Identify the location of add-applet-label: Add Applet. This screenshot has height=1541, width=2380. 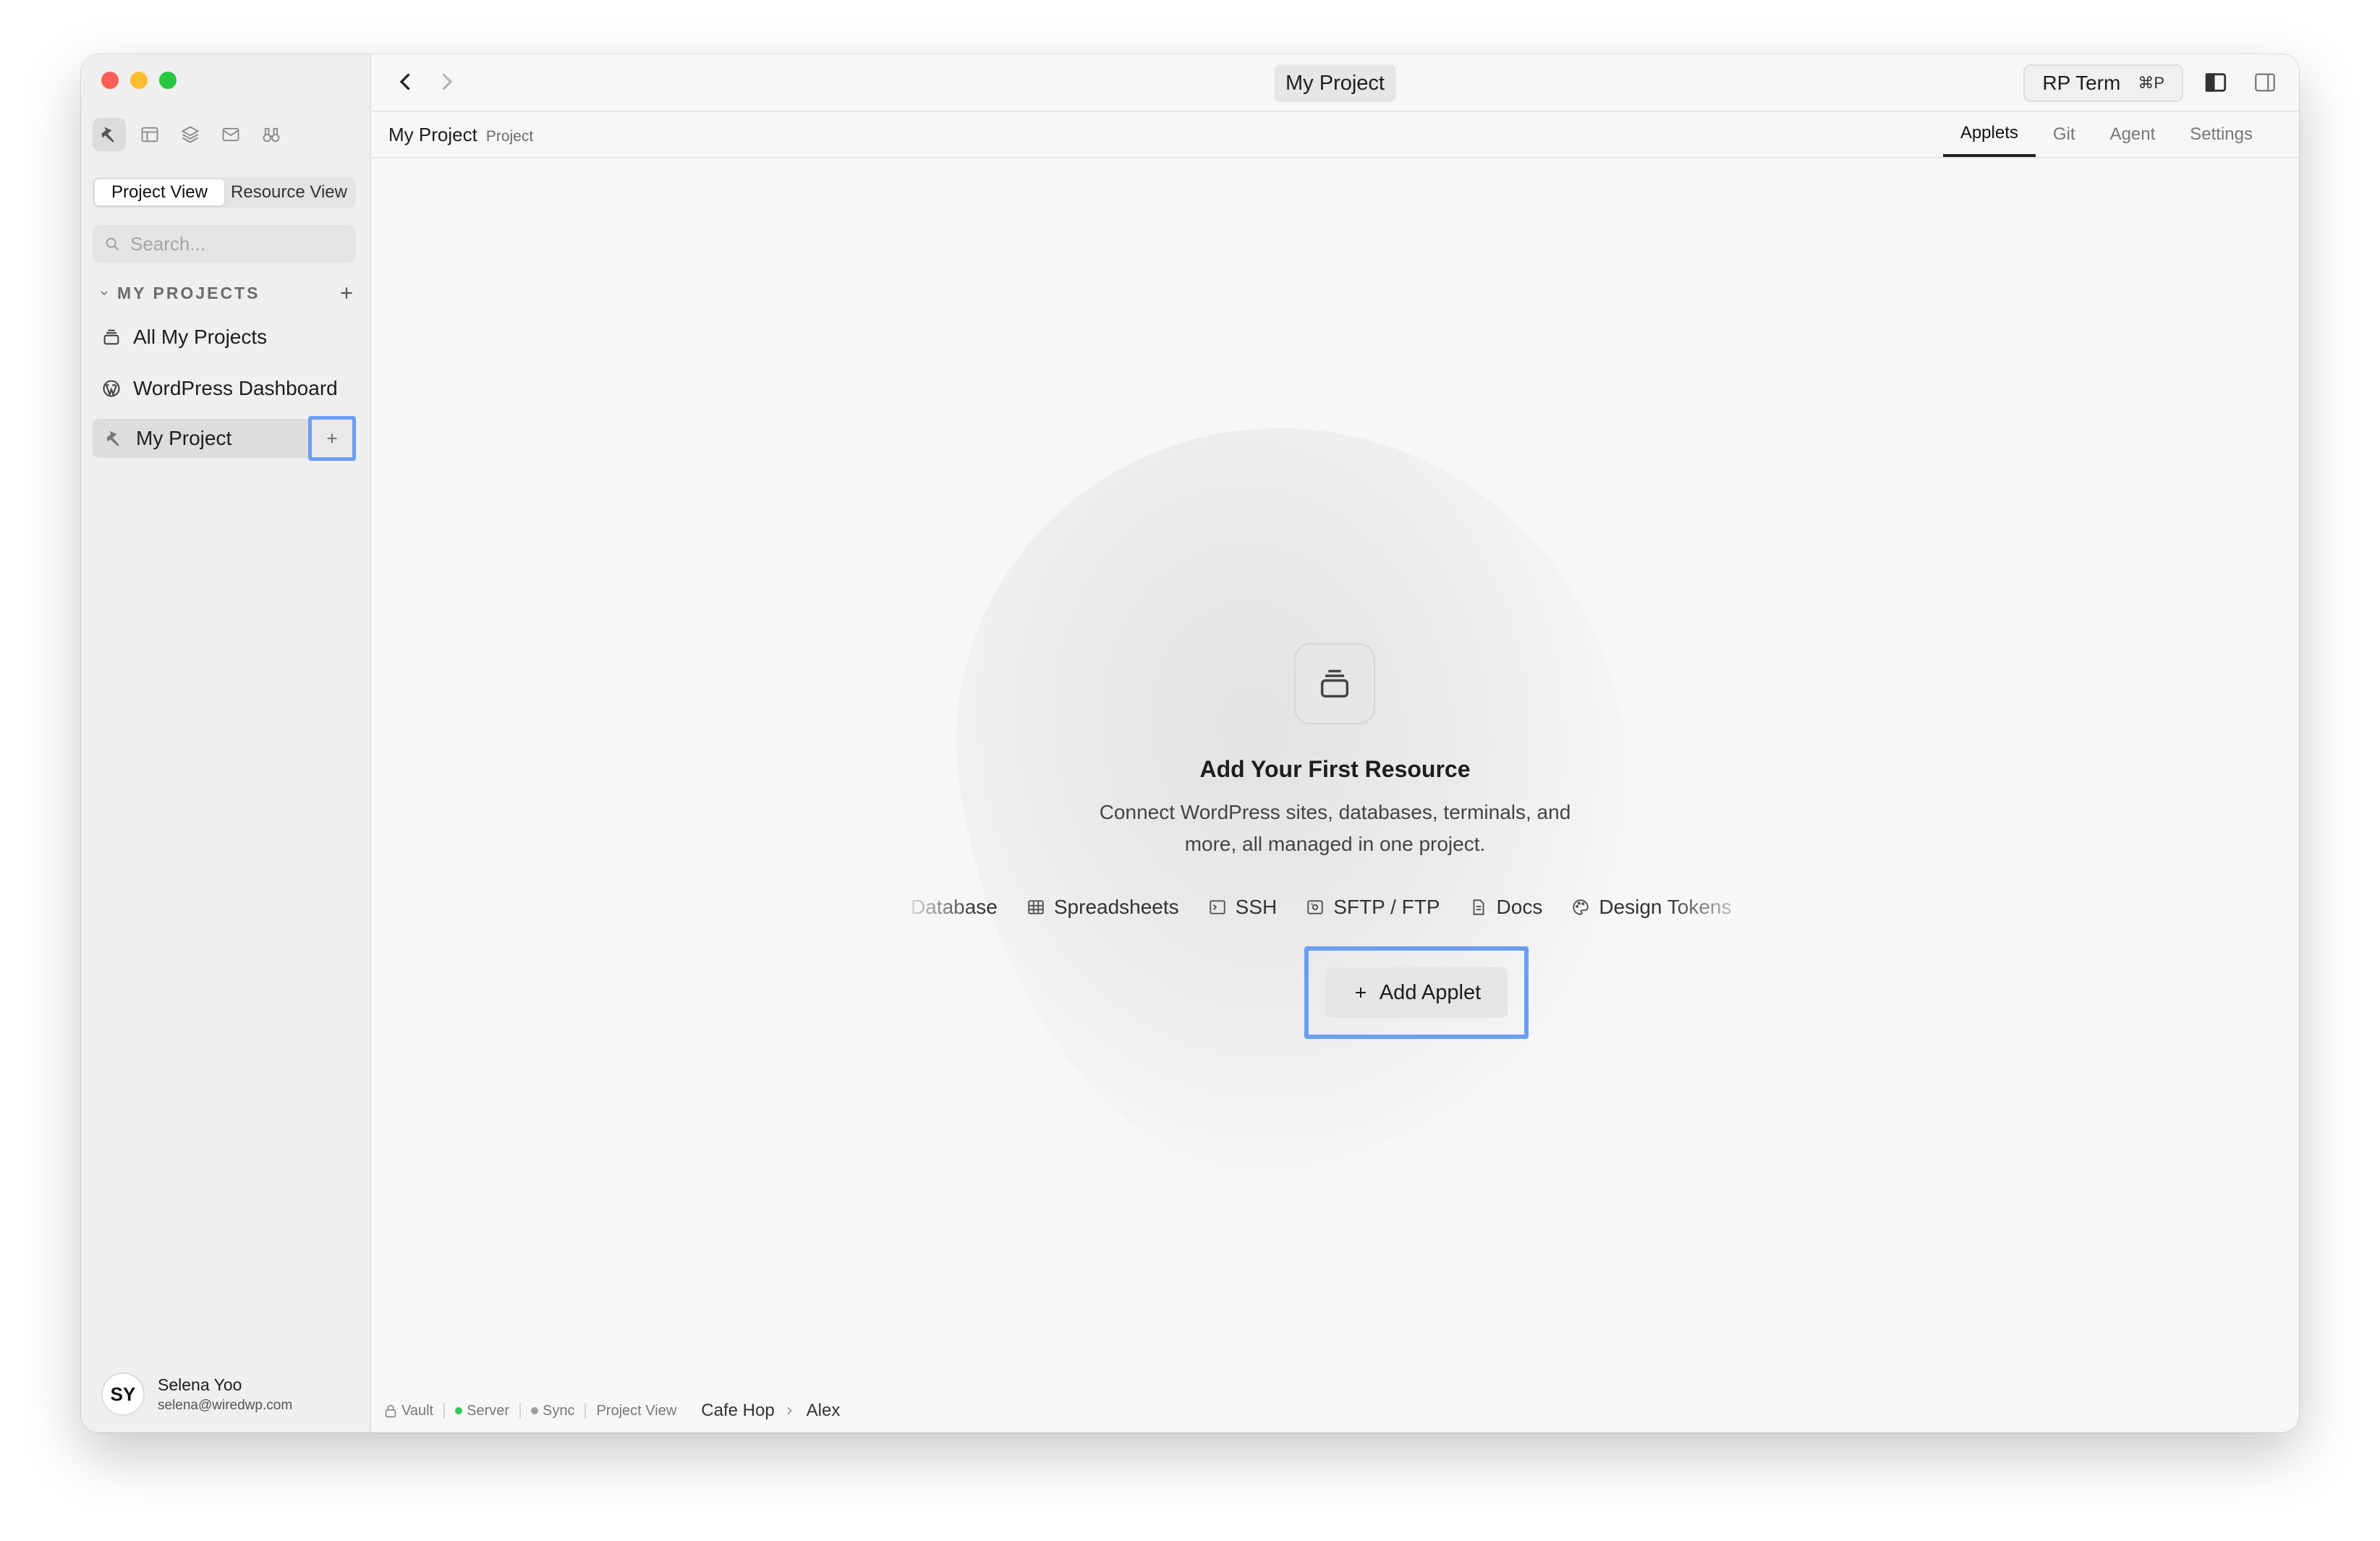
(1431, 992).